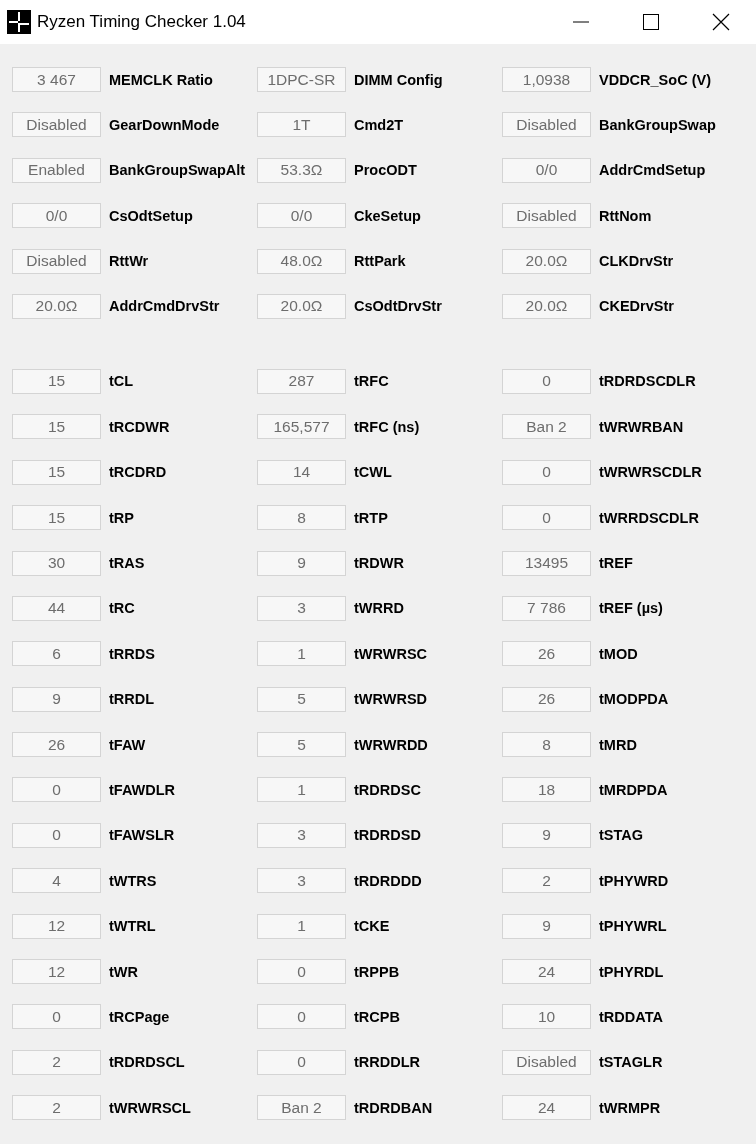 The width and height of the screenshot is (756, 1144). Describe the element at coordinates (657, 124) in the screenshot. I see `field-label: BankGroupSwap` at that location.